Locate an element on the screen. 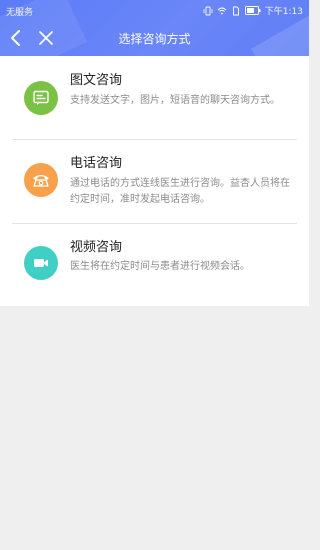 The height and width of the screenshot is (550, 320). chat-icon is located at coordinates (41, 97).